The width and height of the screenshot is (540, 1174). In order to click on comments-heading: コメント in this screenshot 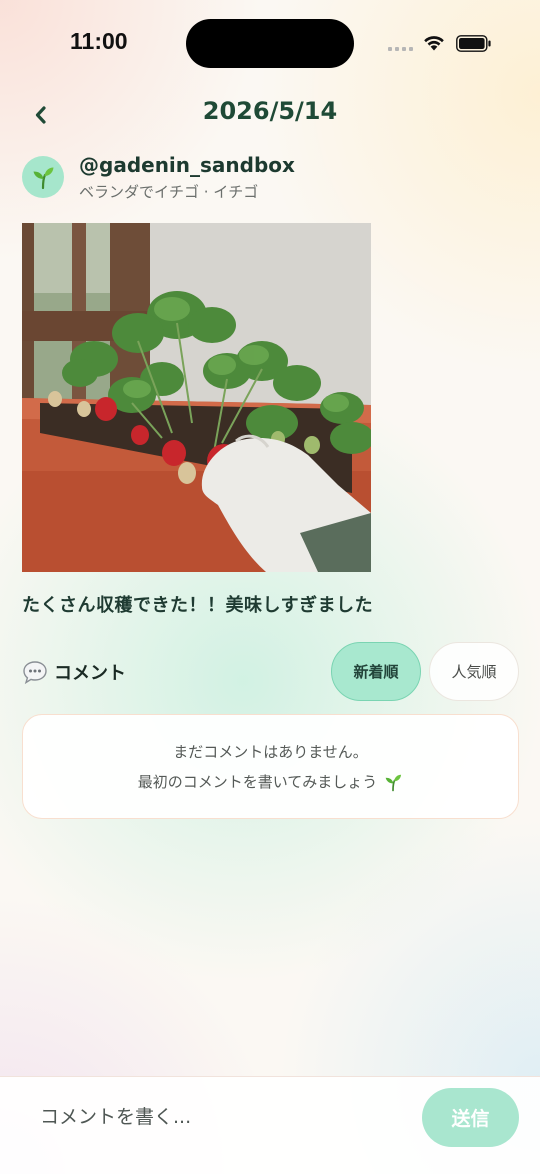, I will do `click(74, 672)`.